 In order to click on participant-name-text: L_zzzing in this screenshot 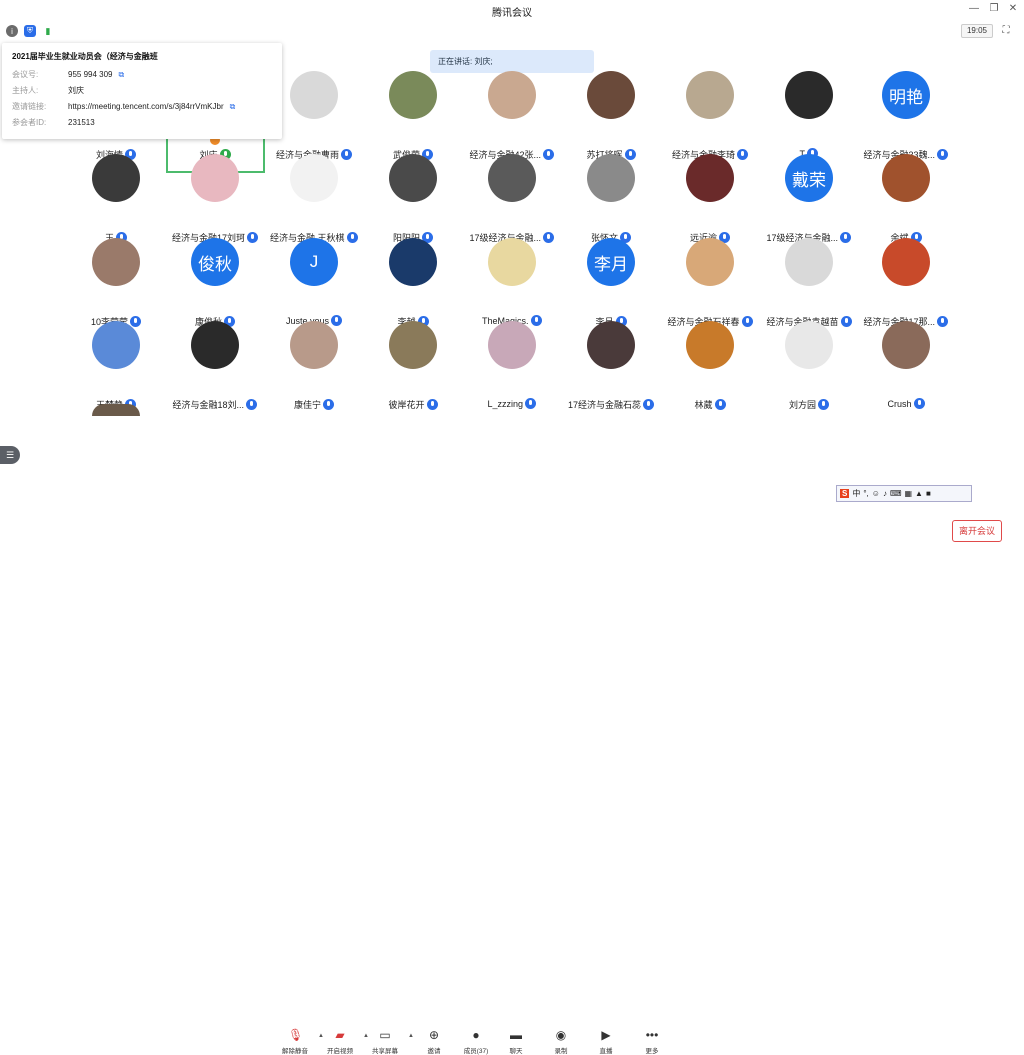, I will do `click(505, 403)`.